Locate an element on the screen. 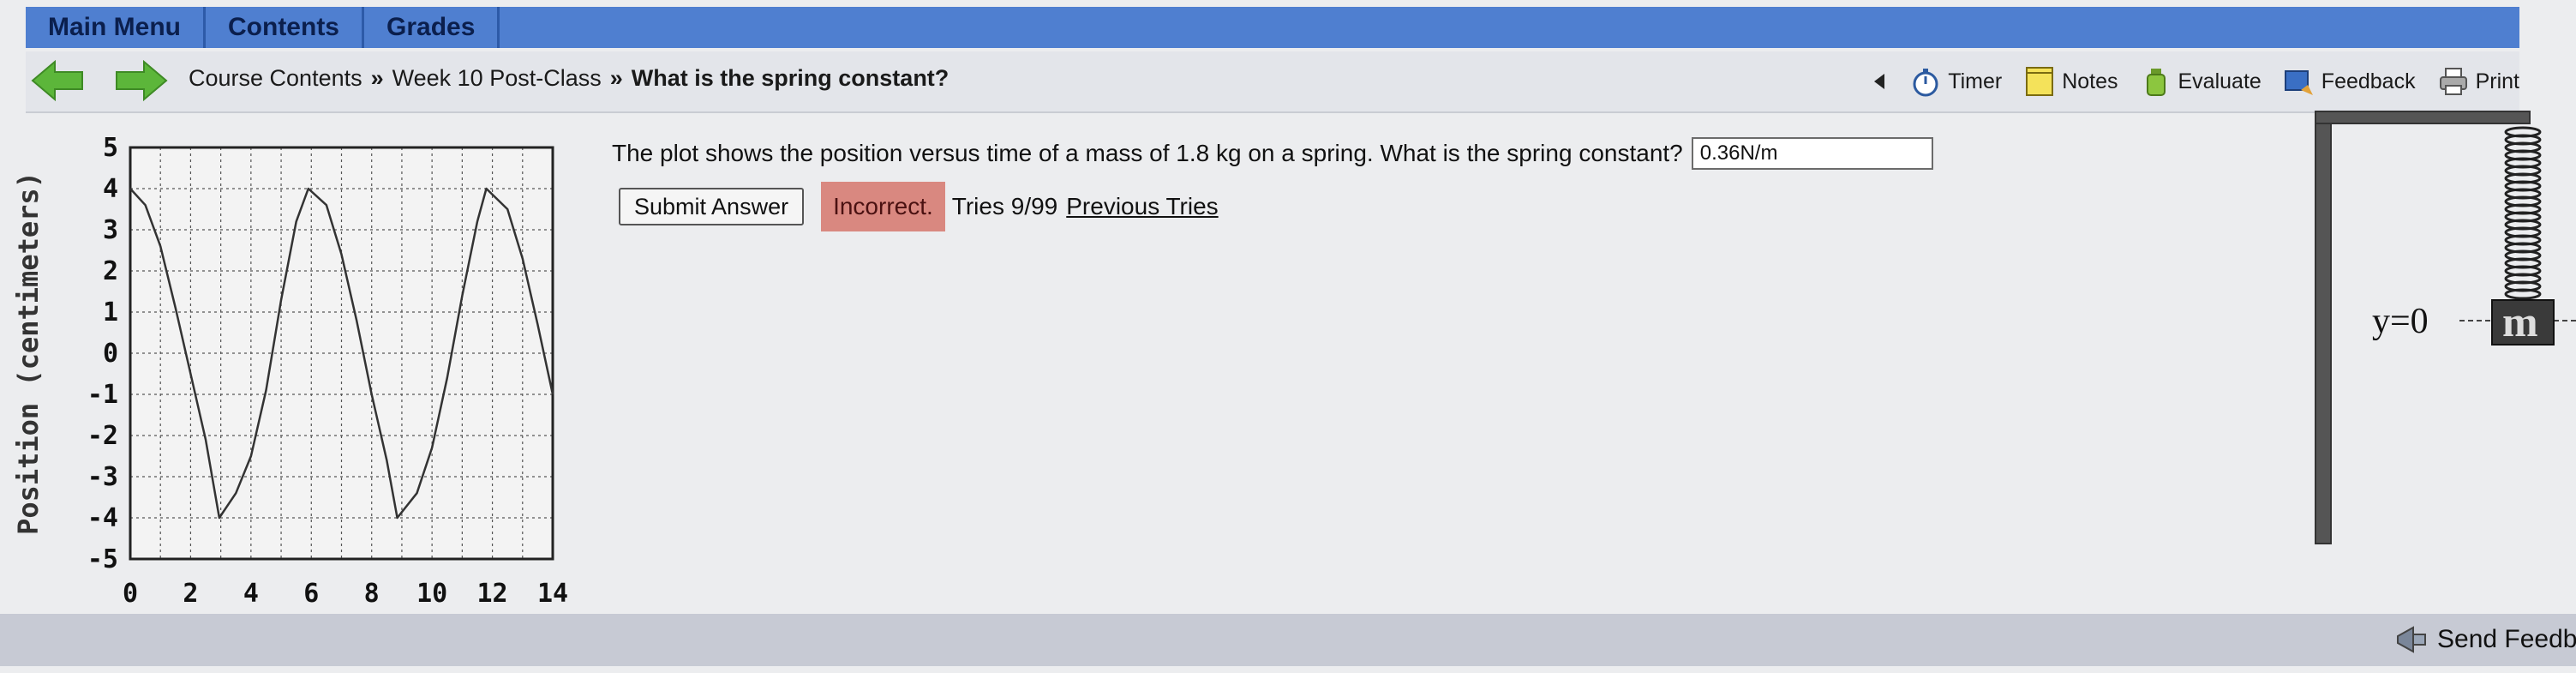 The width and height of the screenshot is (2576, 673). feedback-megaphone-icon is located at coordinates (2411, 639).